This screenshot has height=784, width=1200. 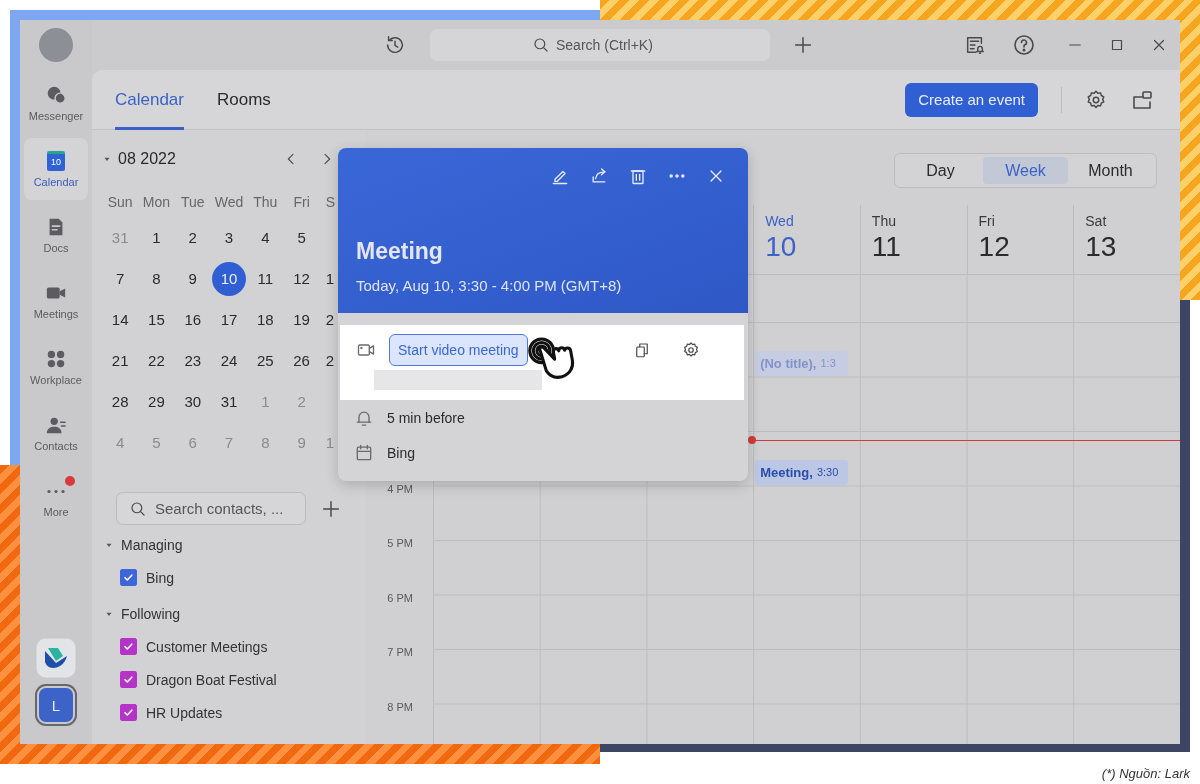 I want to click on calendar-day: 19, so click(x=301, y=319).